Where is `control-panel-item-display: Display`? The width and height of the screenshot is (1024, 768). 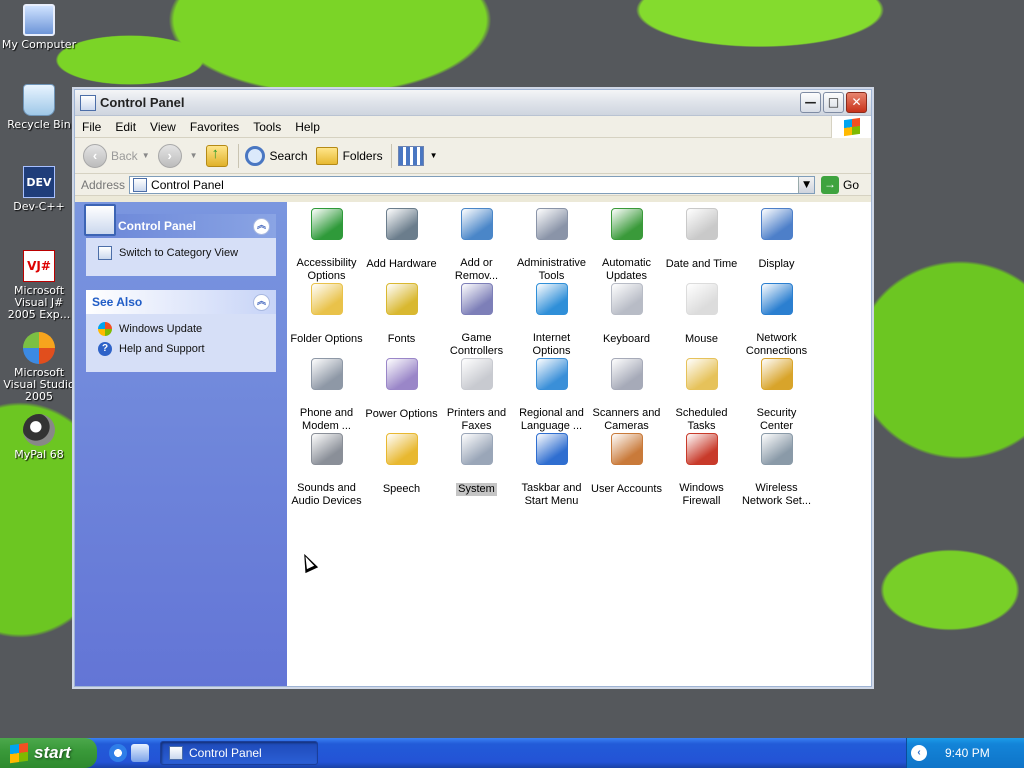 control-panel-item-display: Display is located at coordinates (776, 243).